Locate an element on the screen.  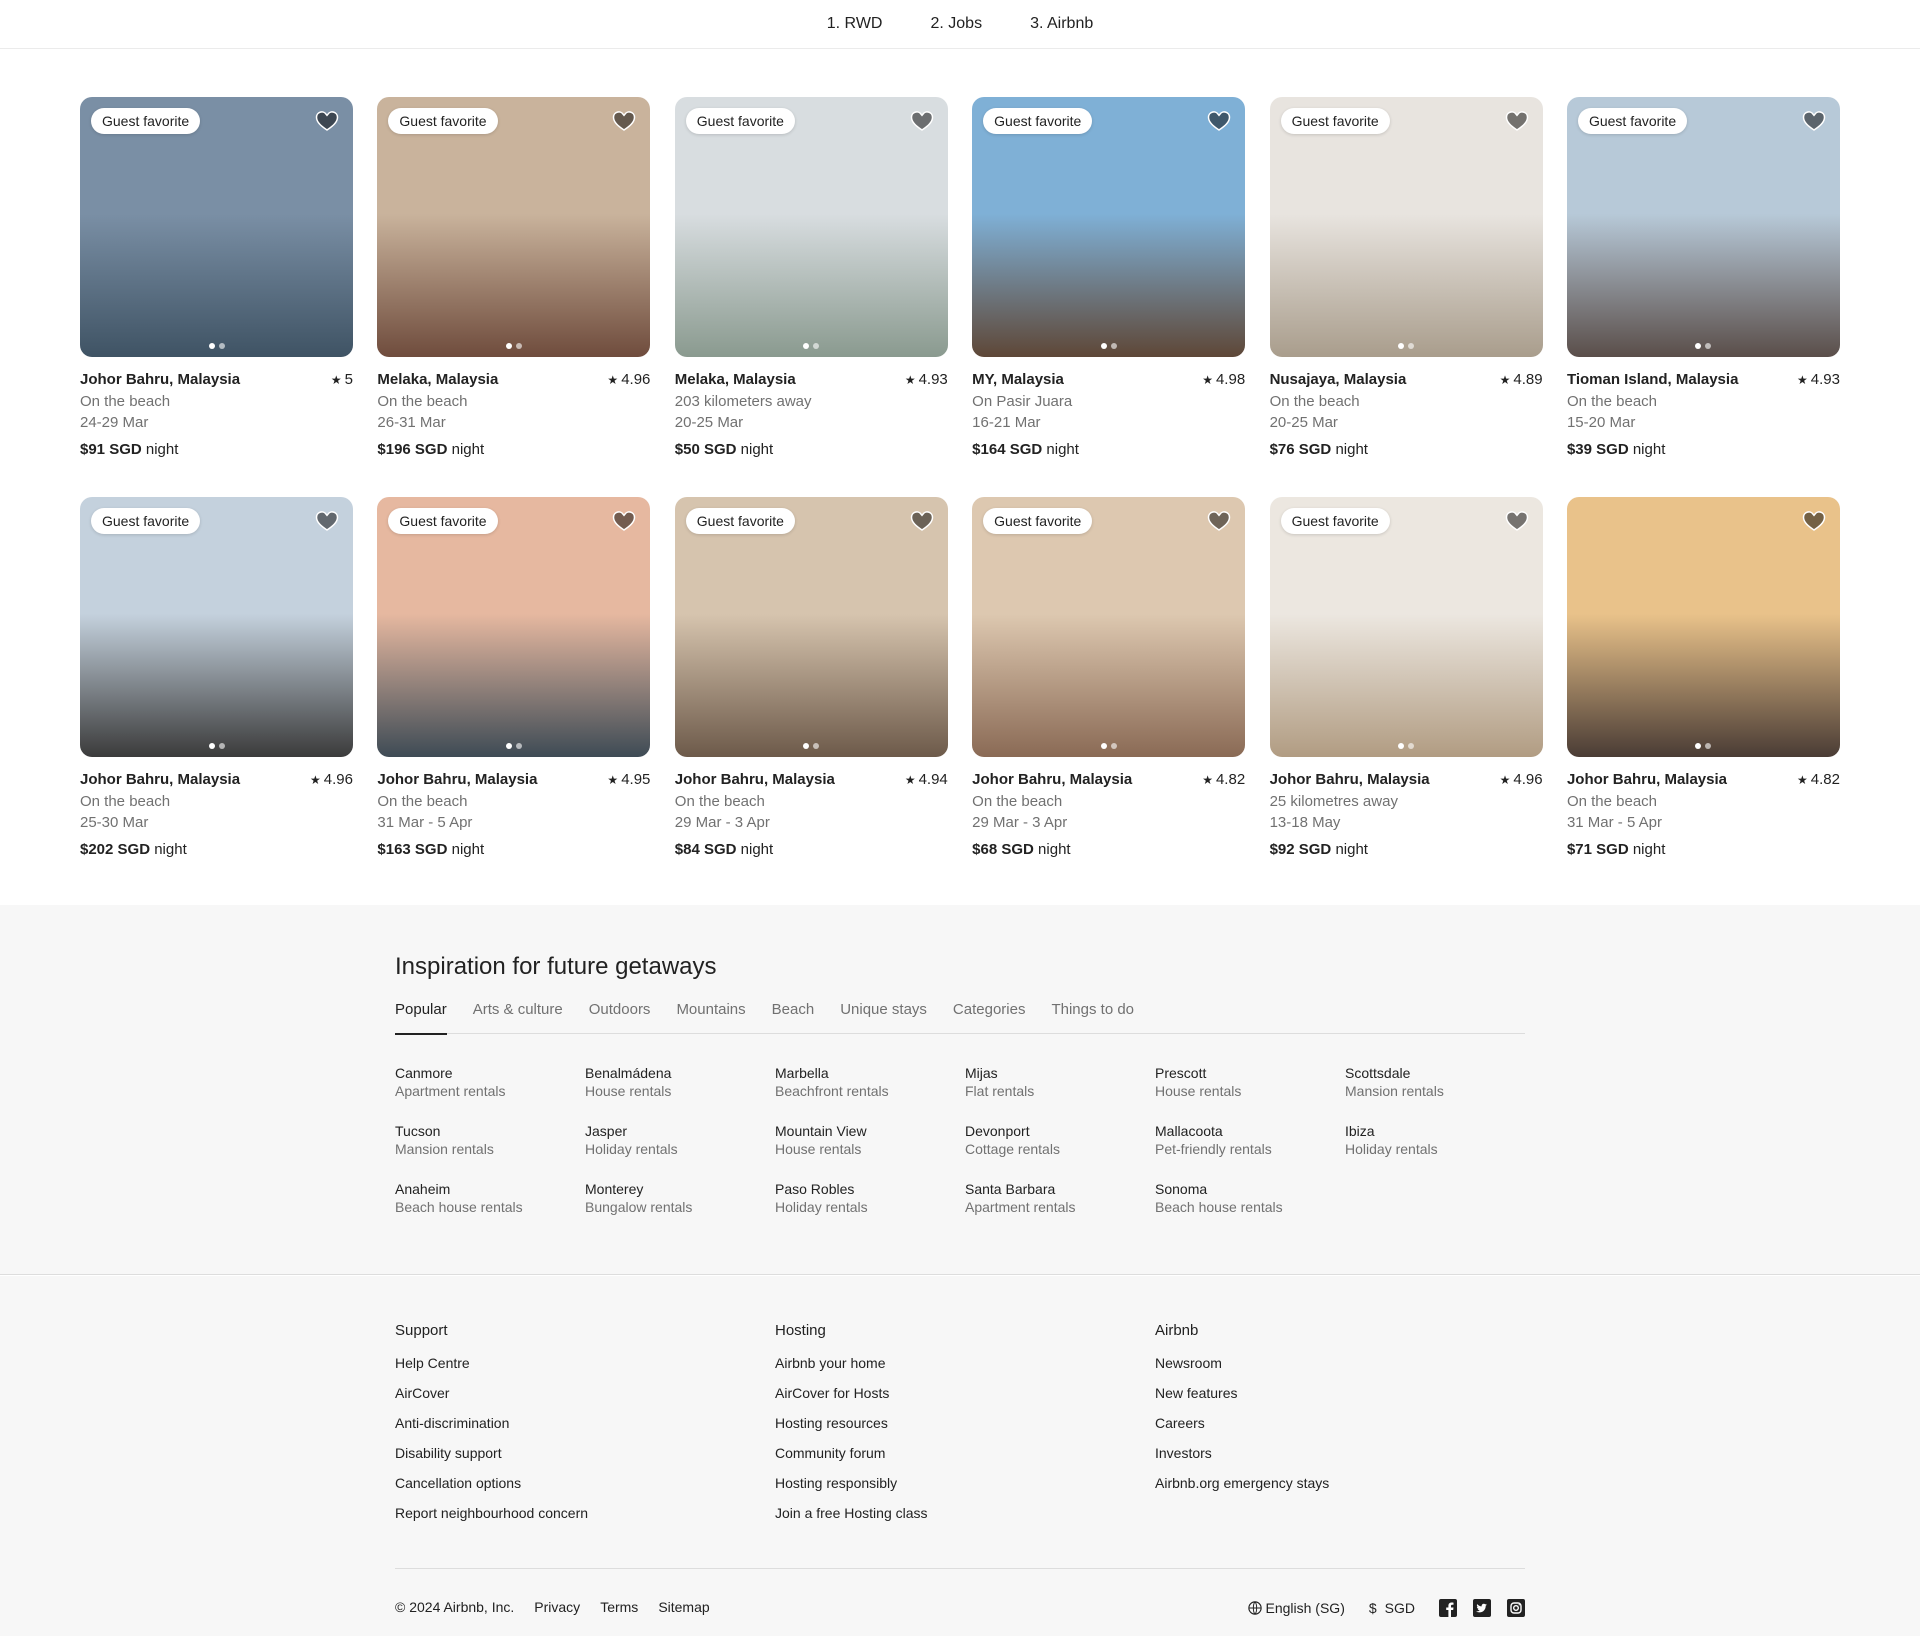
footer-link: Careers is located at coordinates (1340, 1423).